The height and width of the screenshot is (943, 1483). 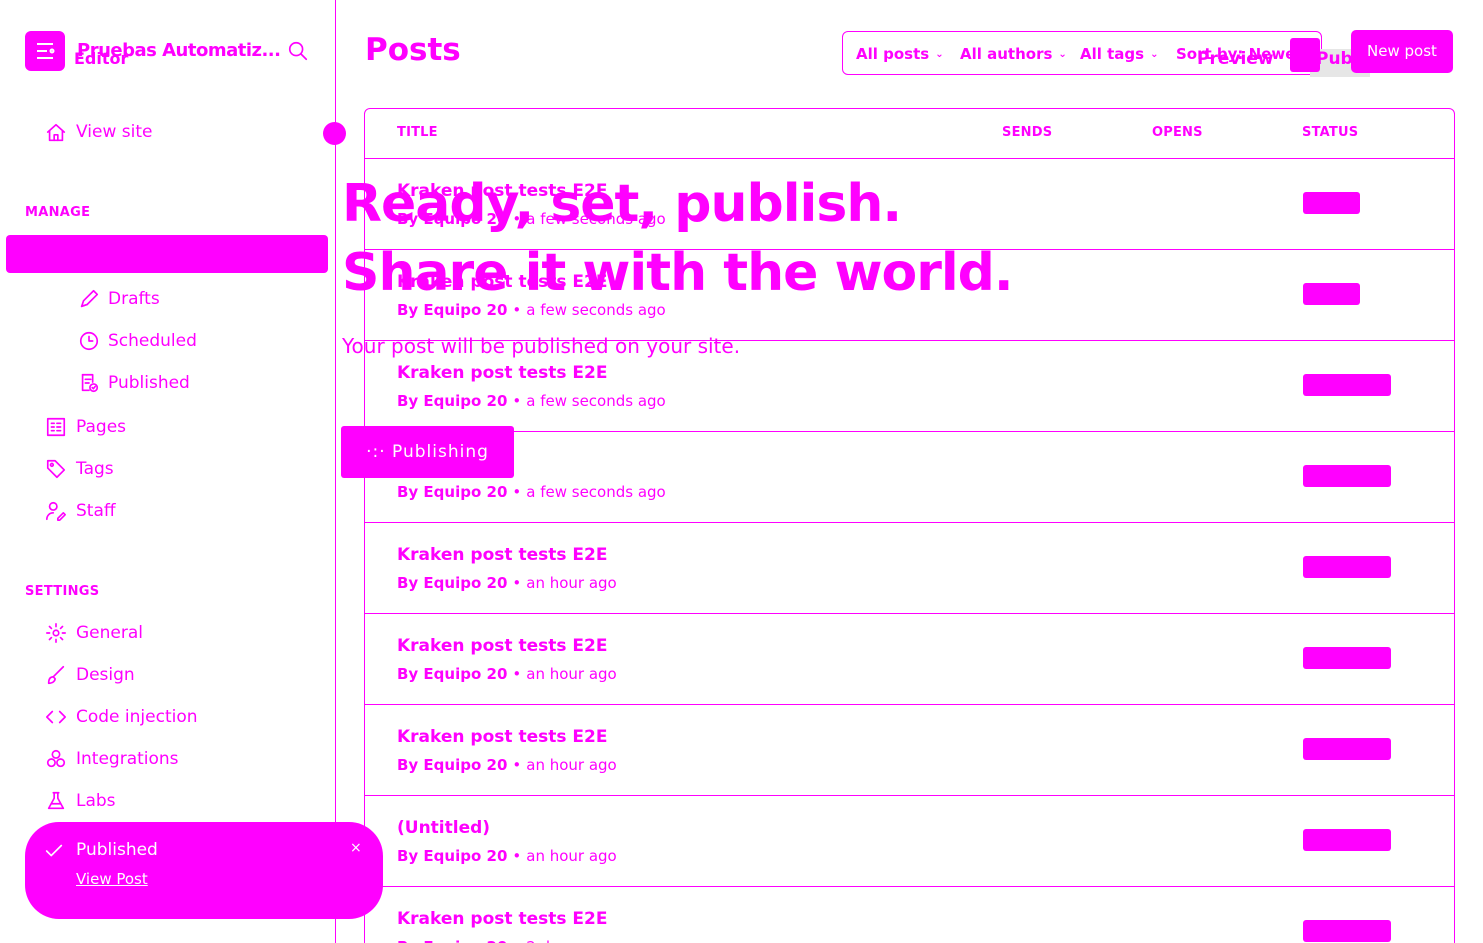 What do you see at coordinates (417, 132) in the screenshot?
I see `column-header-title: TITLE` at bounding box center [417, 132].